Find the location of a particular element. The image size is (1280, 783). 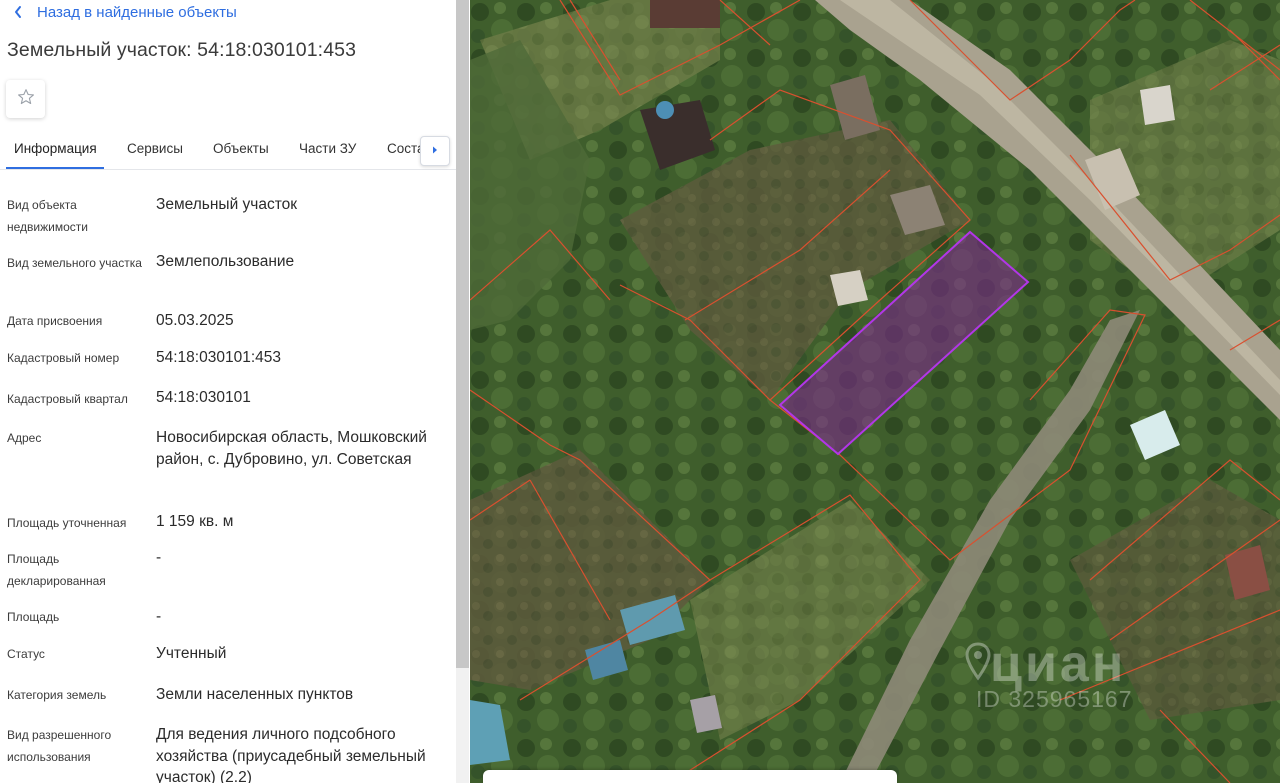

detail-value: Землепользование is located at coordinates (225, 261).